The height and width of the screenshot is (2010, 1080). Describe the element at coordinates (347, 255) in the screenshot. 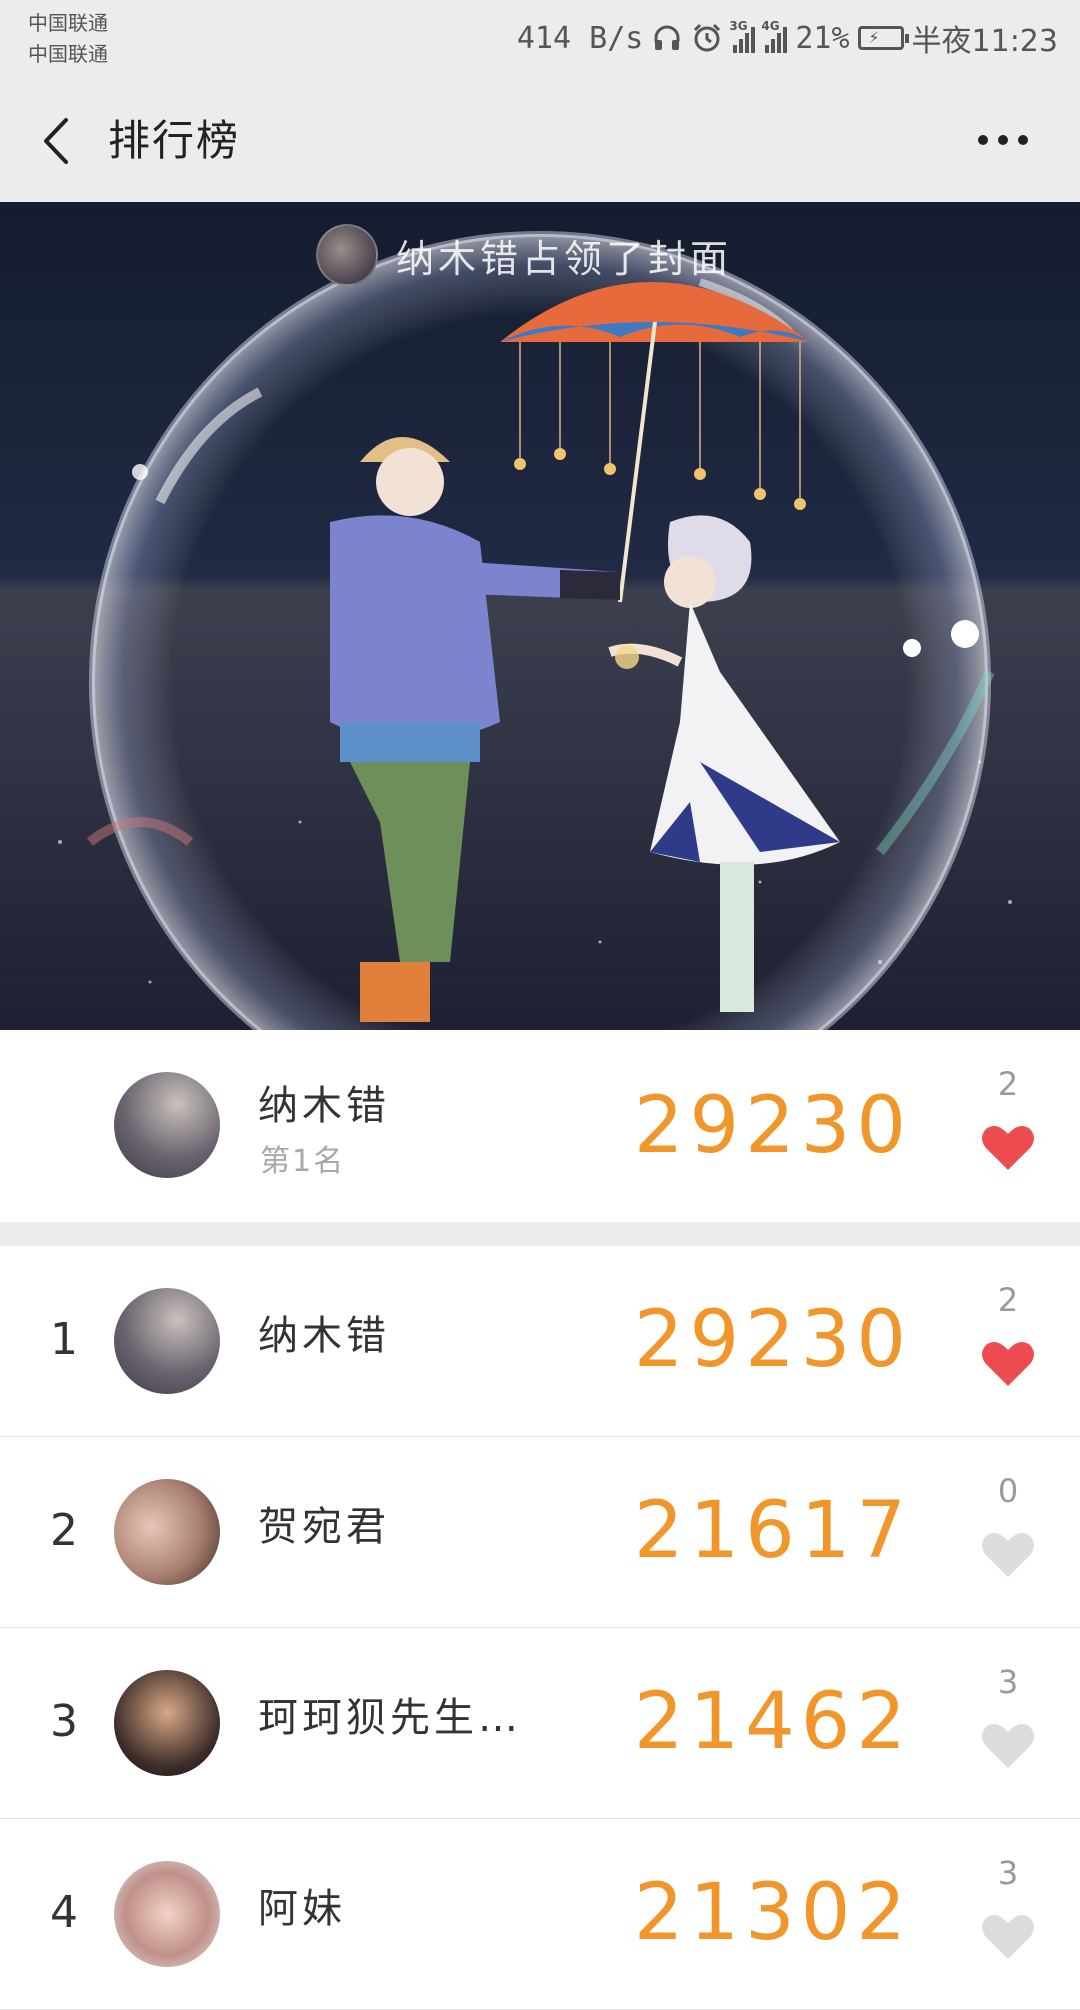

I see `cover-owner-avatar` at that location.